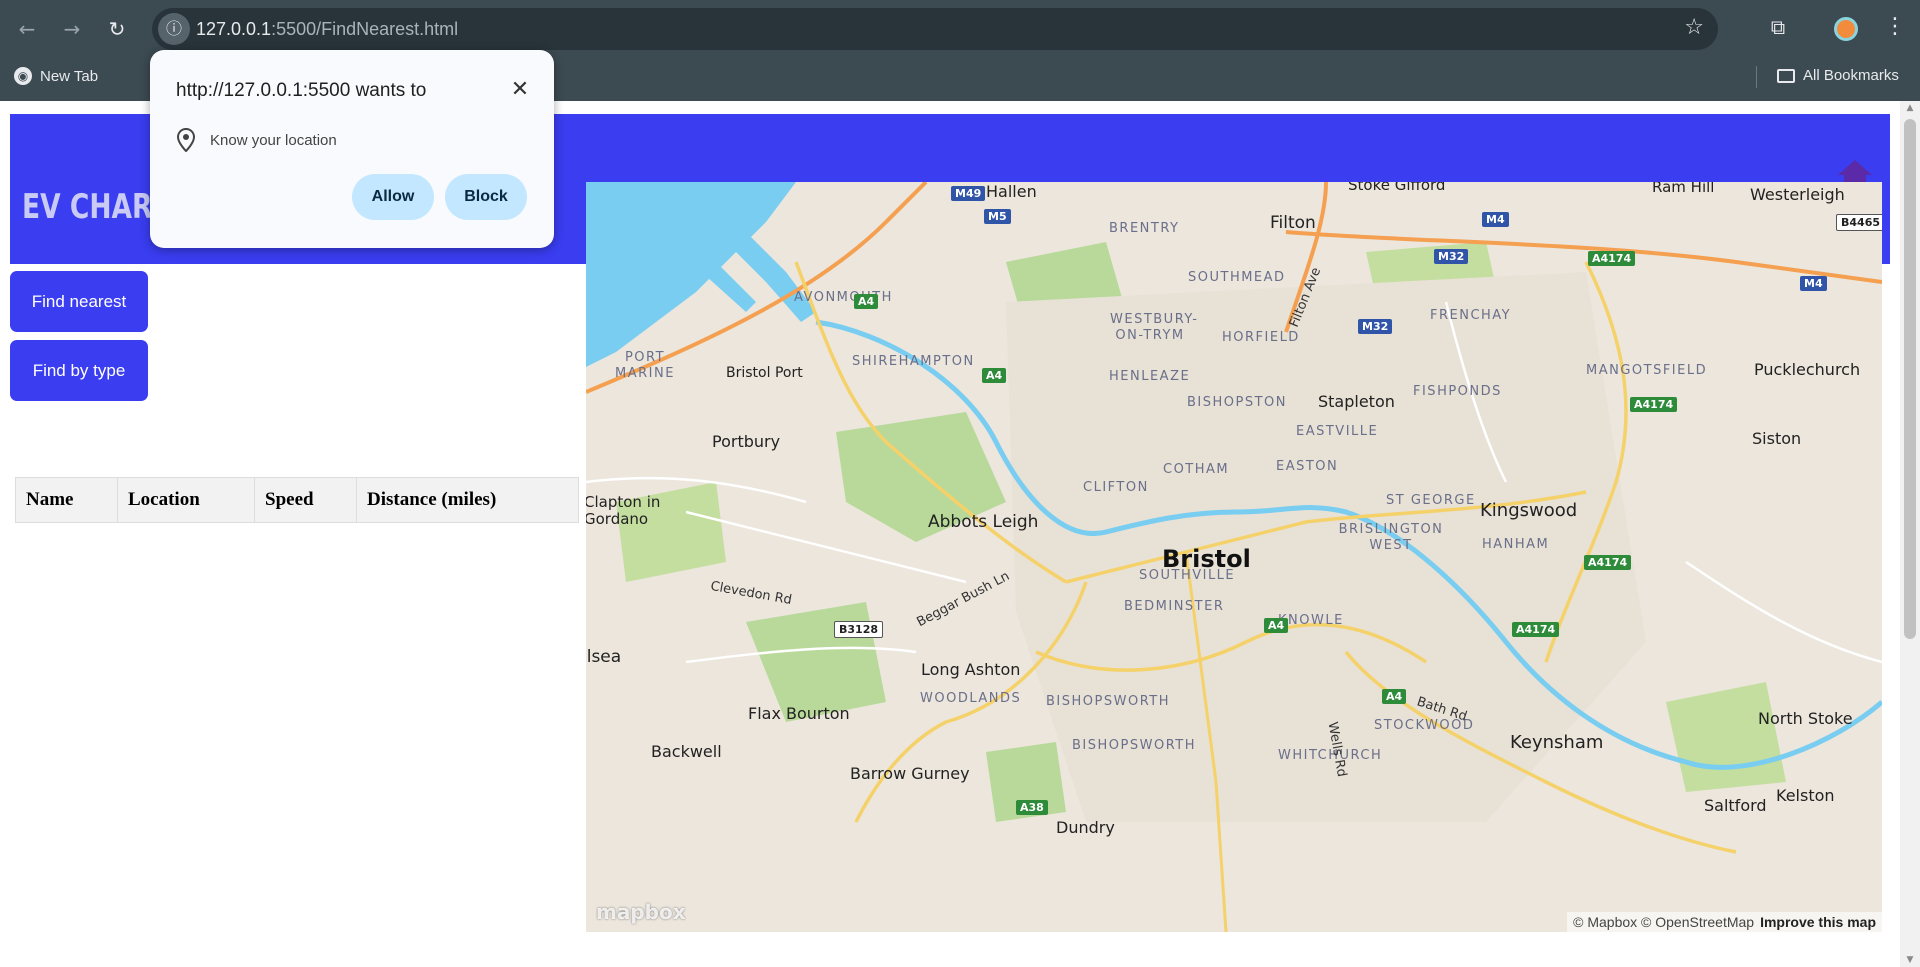 This screenshot has height=967, width=1920. Describe the element at coordinates (72, 29) in the screenshot. I see `forward-arrow-icon: →` at that location.